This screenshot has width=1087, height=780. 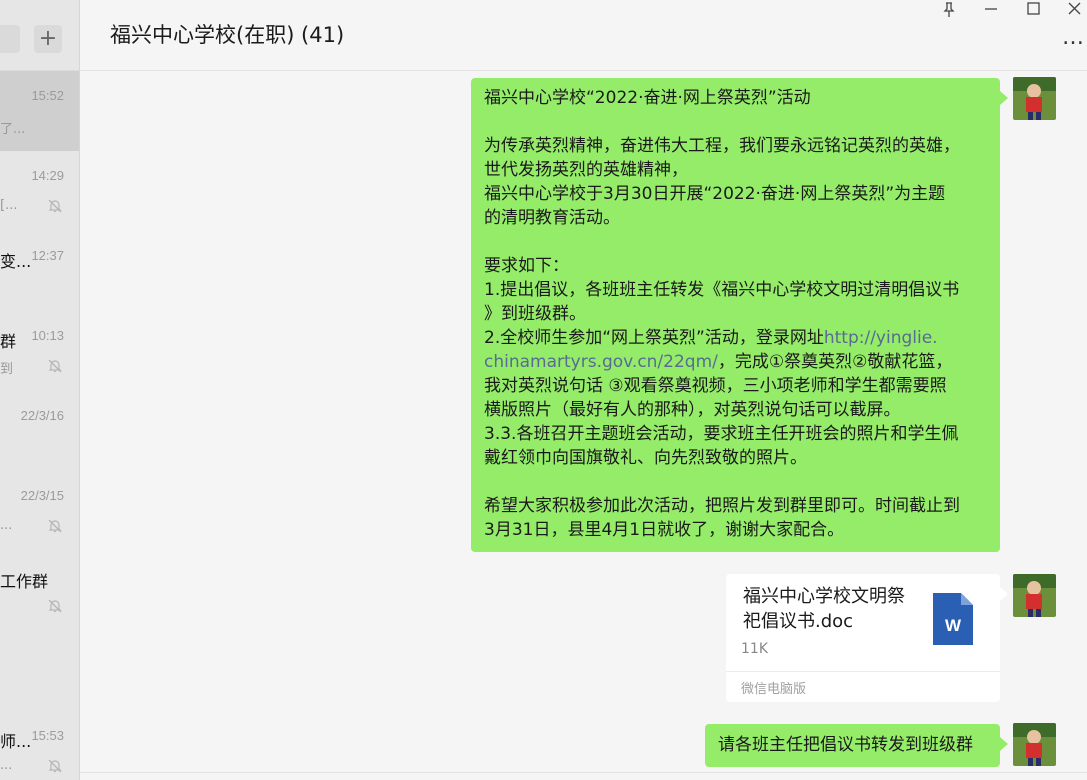 I want to click on message-line: 1.提出倡议，各班班主任转发《福兴中心学校文明过清明倡议书, so click(x=722, y=290).